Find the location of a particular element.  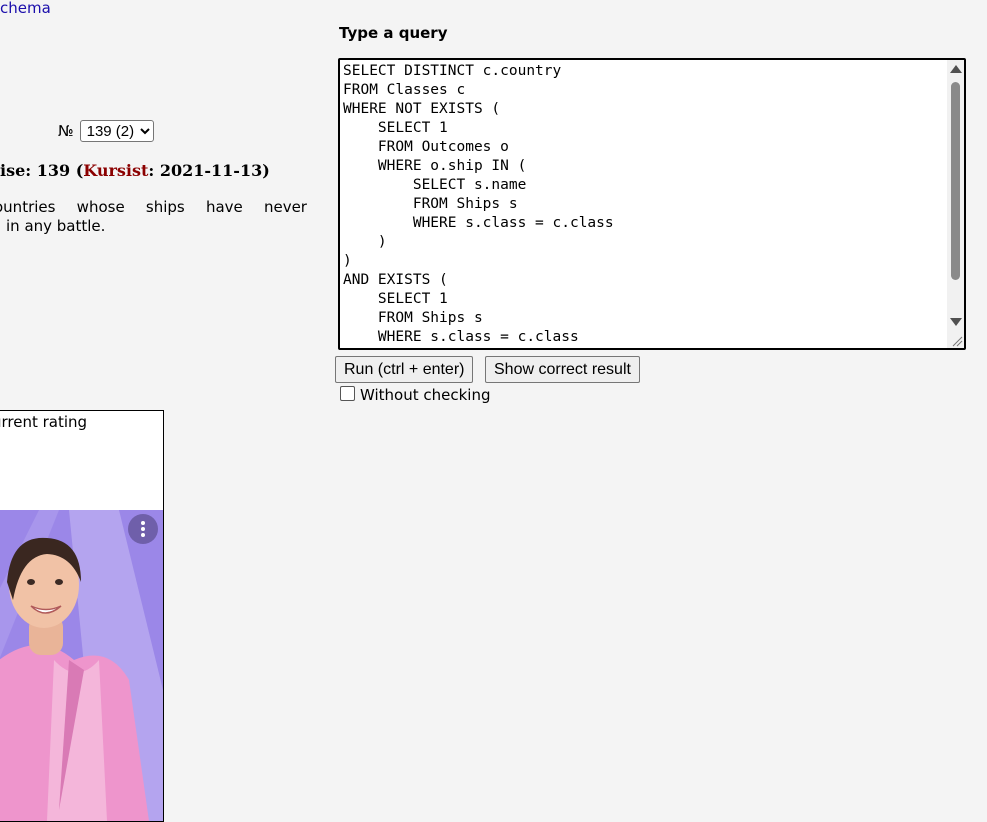

exercise-number-select: 139 (2) is located at coordinates (116, 131).